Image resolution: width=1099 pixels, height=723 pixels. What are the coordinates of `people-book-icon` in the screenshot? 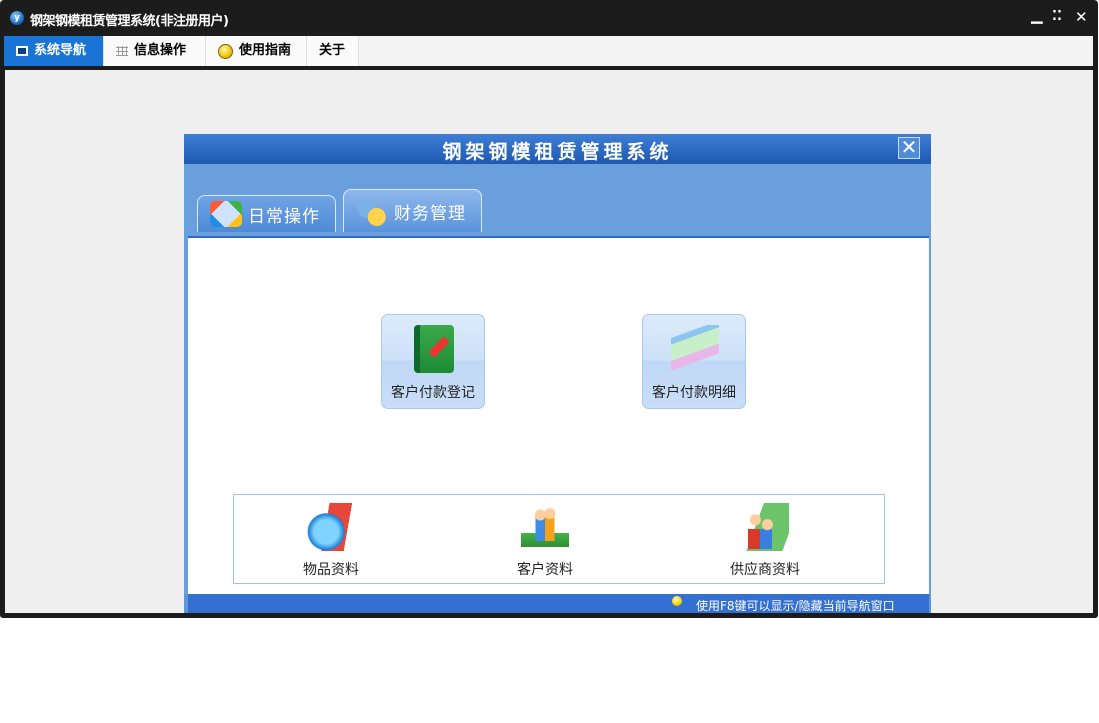 It's located at (545, 527).